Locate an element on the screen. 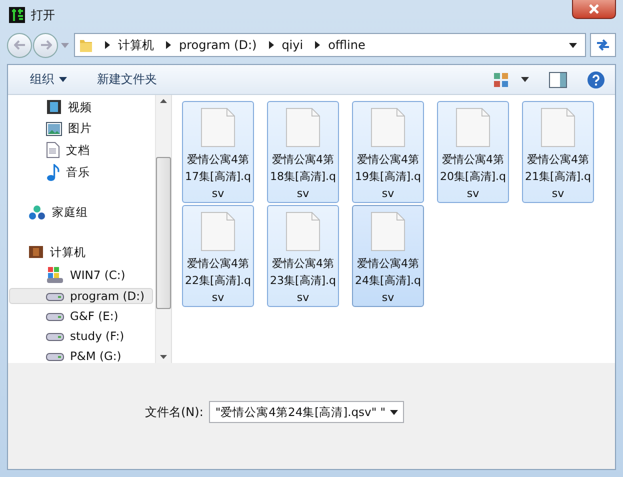 This screenshot has height=477, width=623. address-bar: 计算机 program (D:) qiyi offline is located at coordinates (330, 45).